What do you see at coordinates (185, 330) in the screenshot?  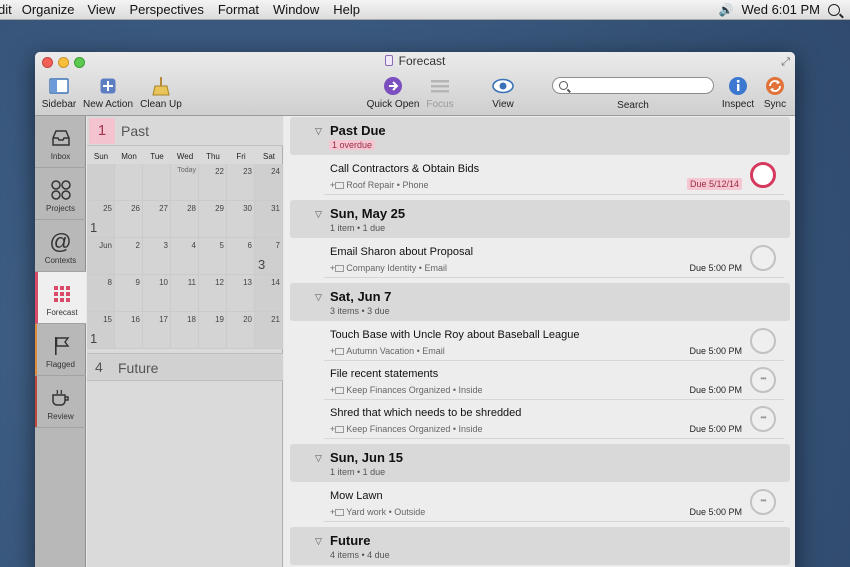 I see `calendar-day: 18` at bounding box center [185, 330].